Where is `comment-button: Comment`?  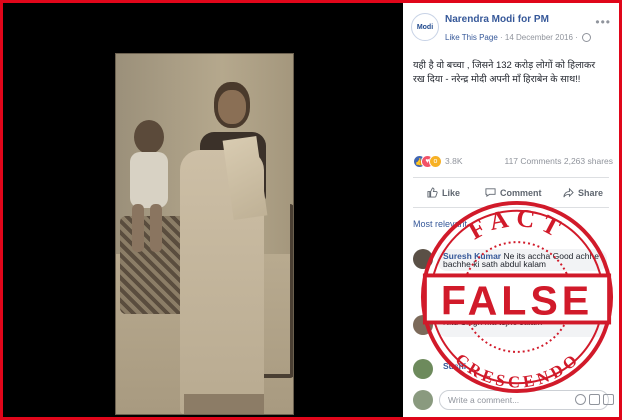 comment-button: Comment is located at coordinates (513, 192).